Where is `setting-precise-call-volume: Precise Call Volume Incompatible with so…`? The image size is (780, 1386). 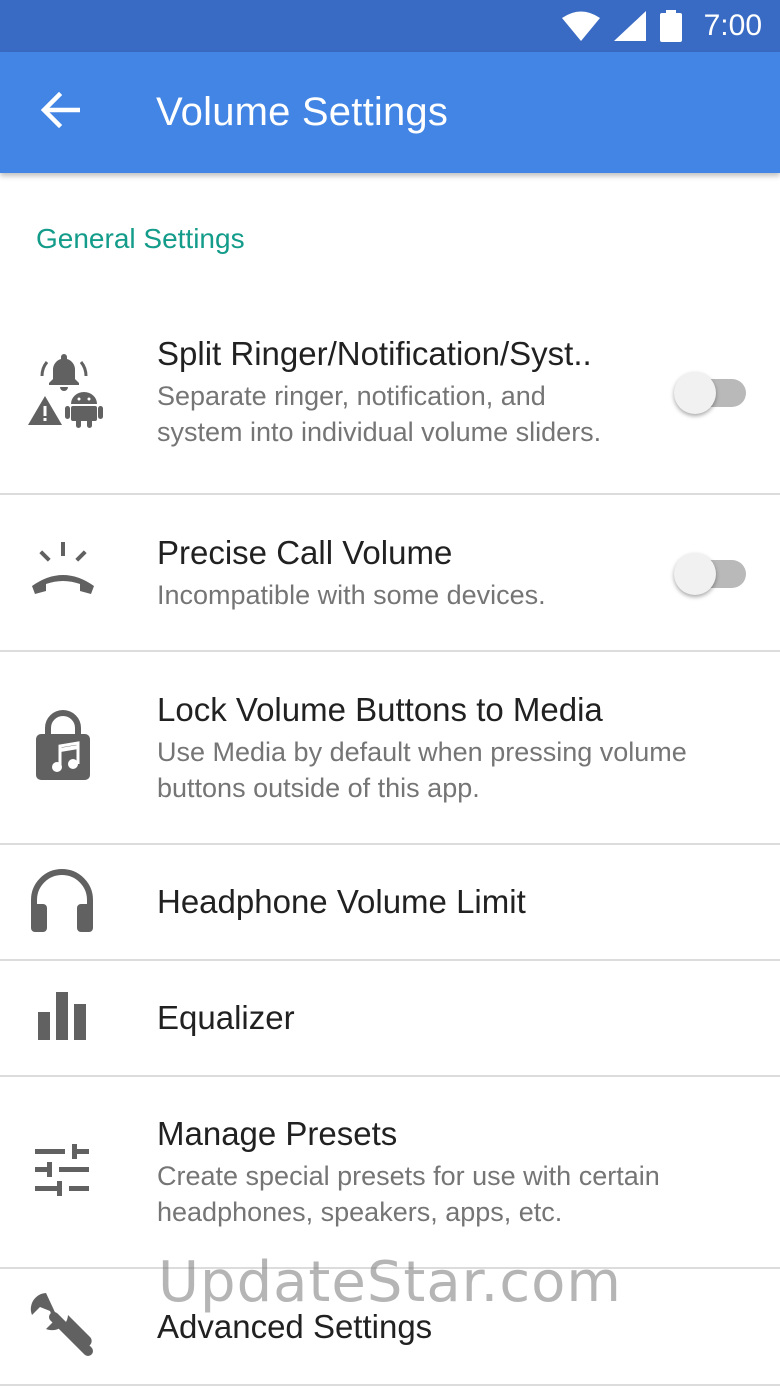 setting-precise-call-volume: Precise Call Volume Incompatible with so… is located at coordinates (390, 573).